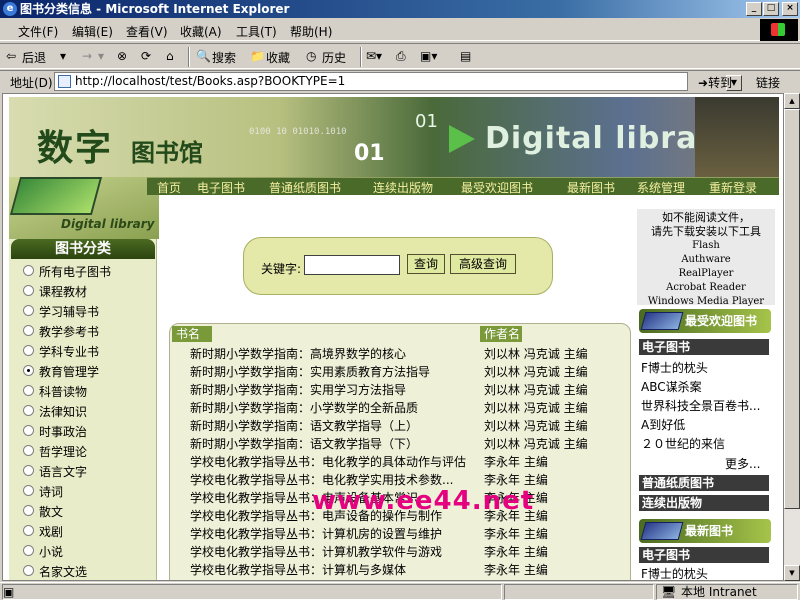 This screenshot has height=600, width=800. Describe the element at coordinates (69, 311) in the screenshot. I see `category-label: 学习辅导书` at that location.